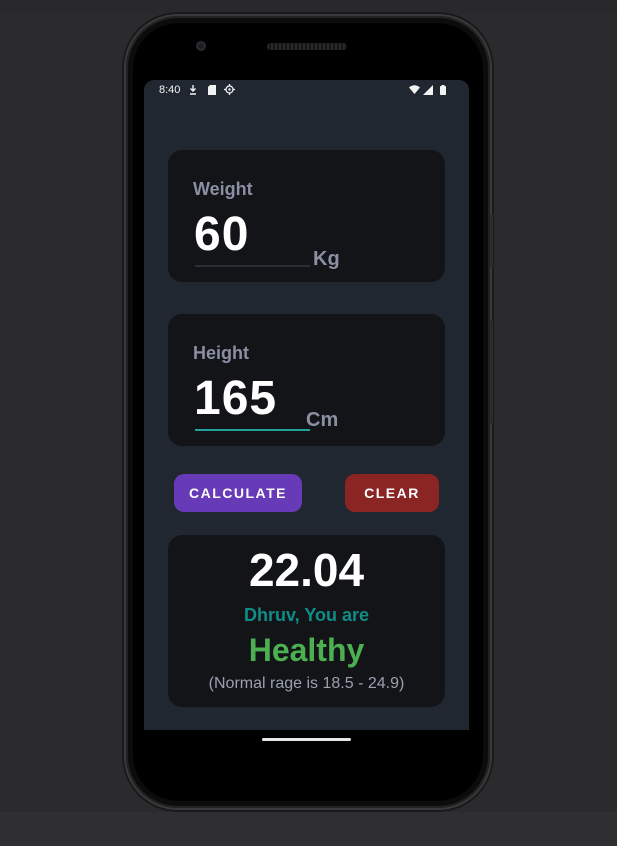  What do you see at coordinates (491, 372) in the screenshot?
I see `volume-button` at bounding box center [491, 372].